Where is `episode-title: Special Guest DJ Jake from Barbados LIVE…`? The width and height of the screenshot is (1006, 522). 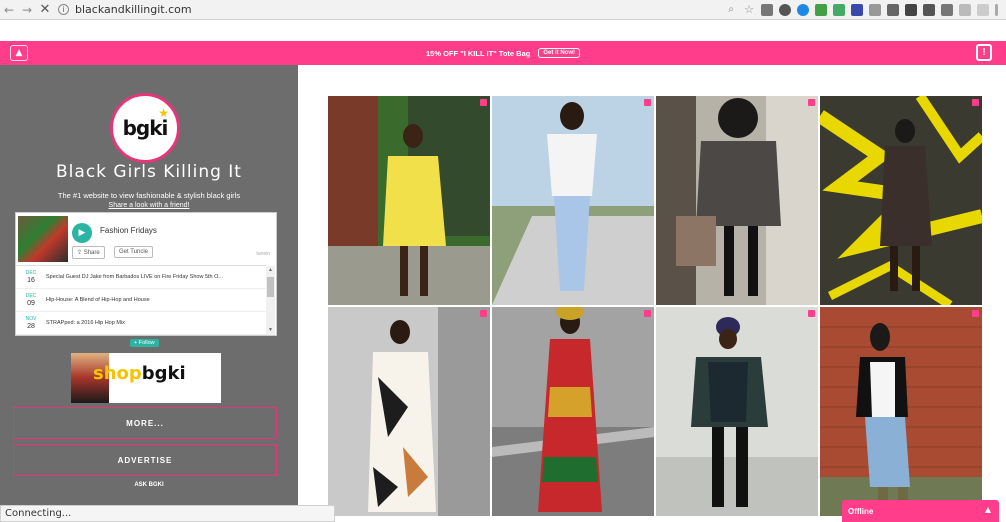
episode-title: Special Guest DJ Jake from Barbados LIVE… is located at coordinates (134, 277).